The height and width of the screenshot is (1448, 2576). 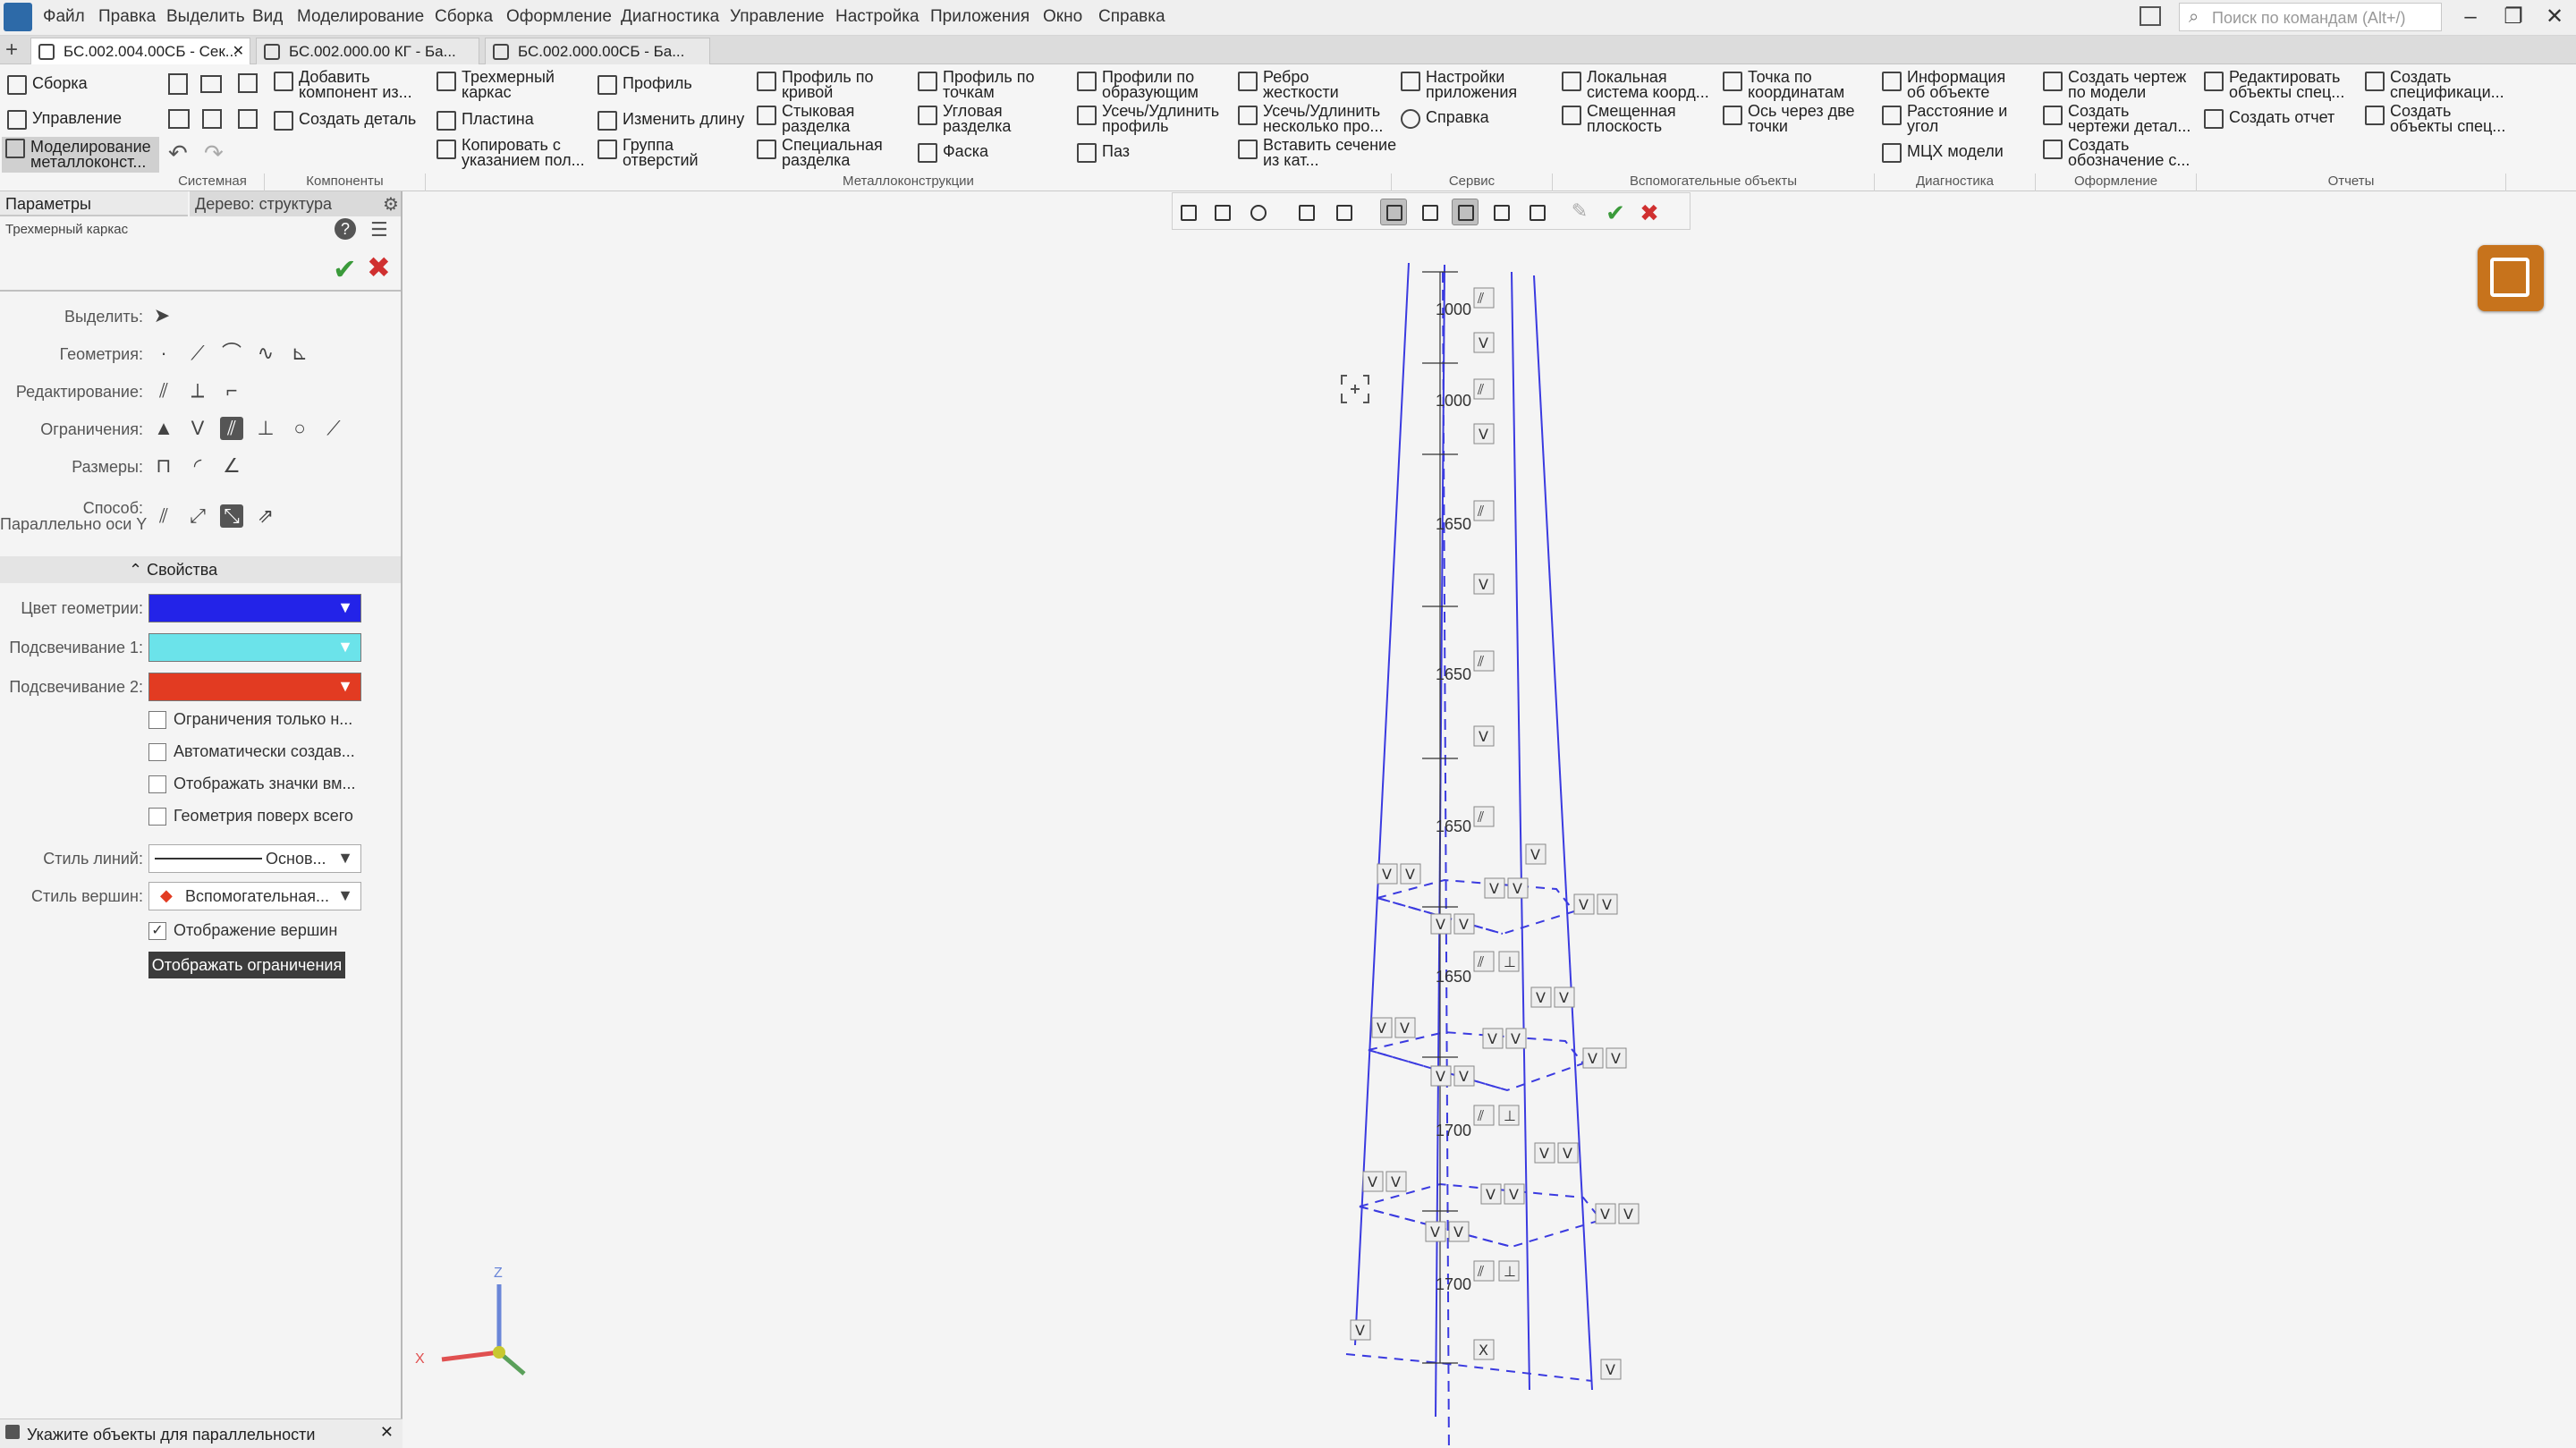 I want to click on profile-points-button: Профиль по точкам, so click(x=982, y=84).